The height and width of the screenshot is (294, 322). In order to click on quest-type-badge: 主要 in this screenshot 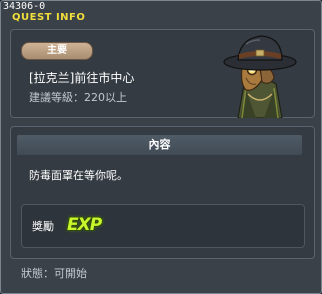, I will do `click(57, 51)`.